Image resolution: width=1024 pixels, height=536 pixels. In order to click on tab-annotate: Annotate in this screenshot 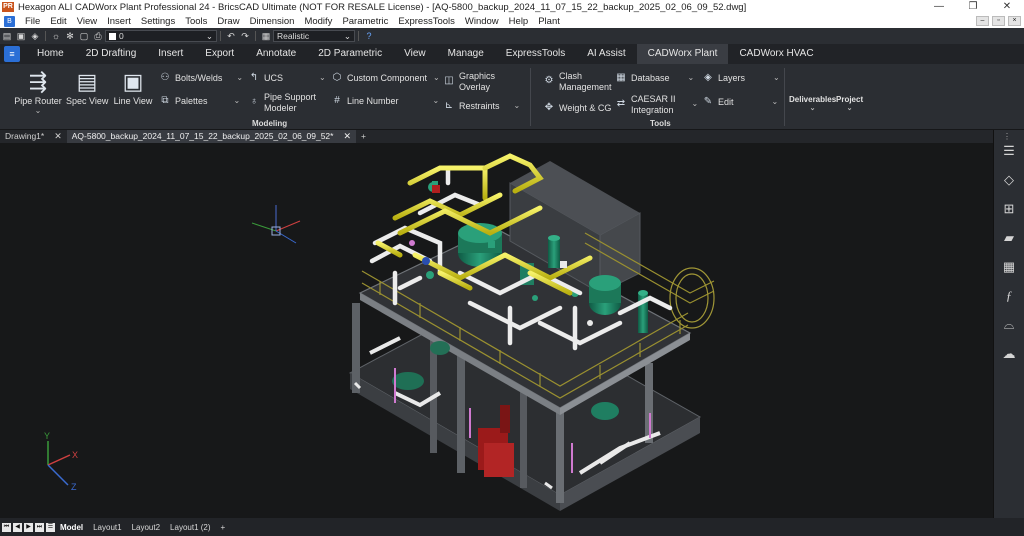, I will do `click(276, 54)`.